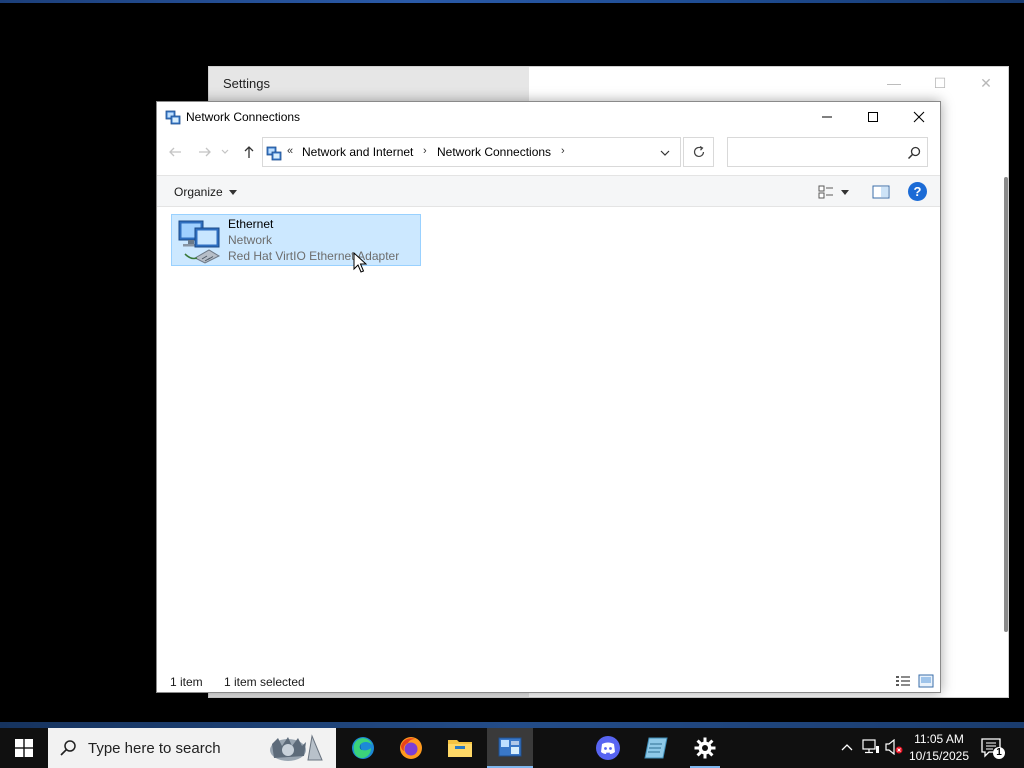 This screenshot has width=1024, height=768. Describe the element at coordinates (939, 748) in the screenshot. I see `taskbar-clock: 11:05 AM 10/15/2025` at that location.